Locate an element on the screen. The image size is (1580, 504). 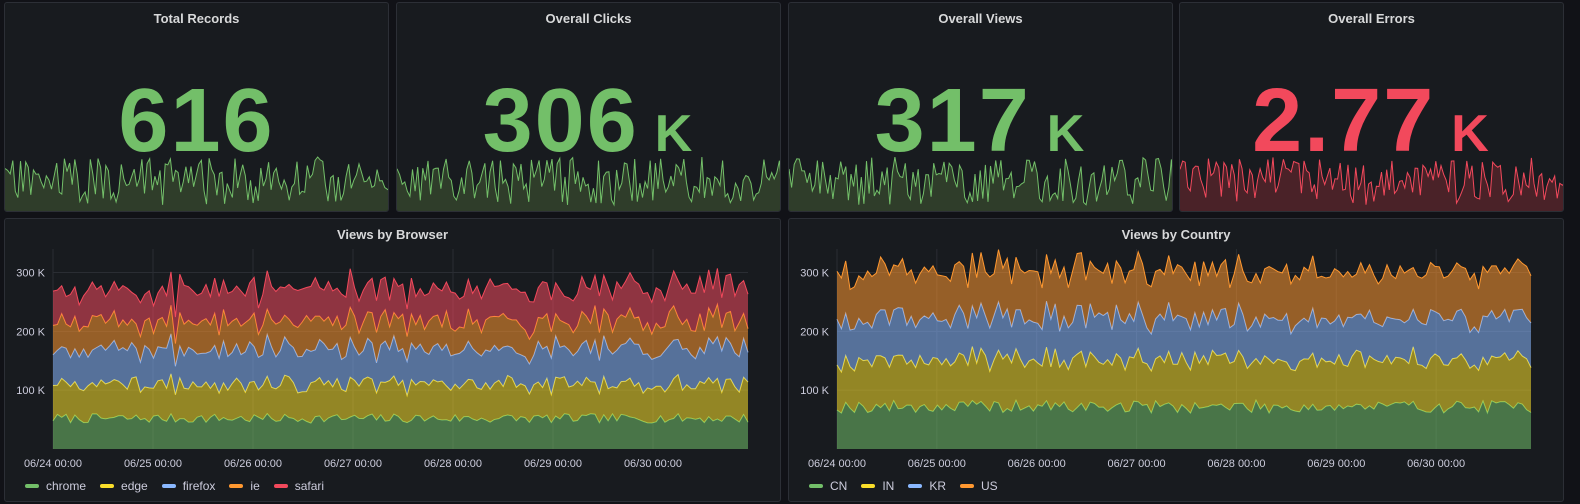
stat-panel-overall-errors: Overall Errors 2.77 K is located at coordinates (1371, 107).